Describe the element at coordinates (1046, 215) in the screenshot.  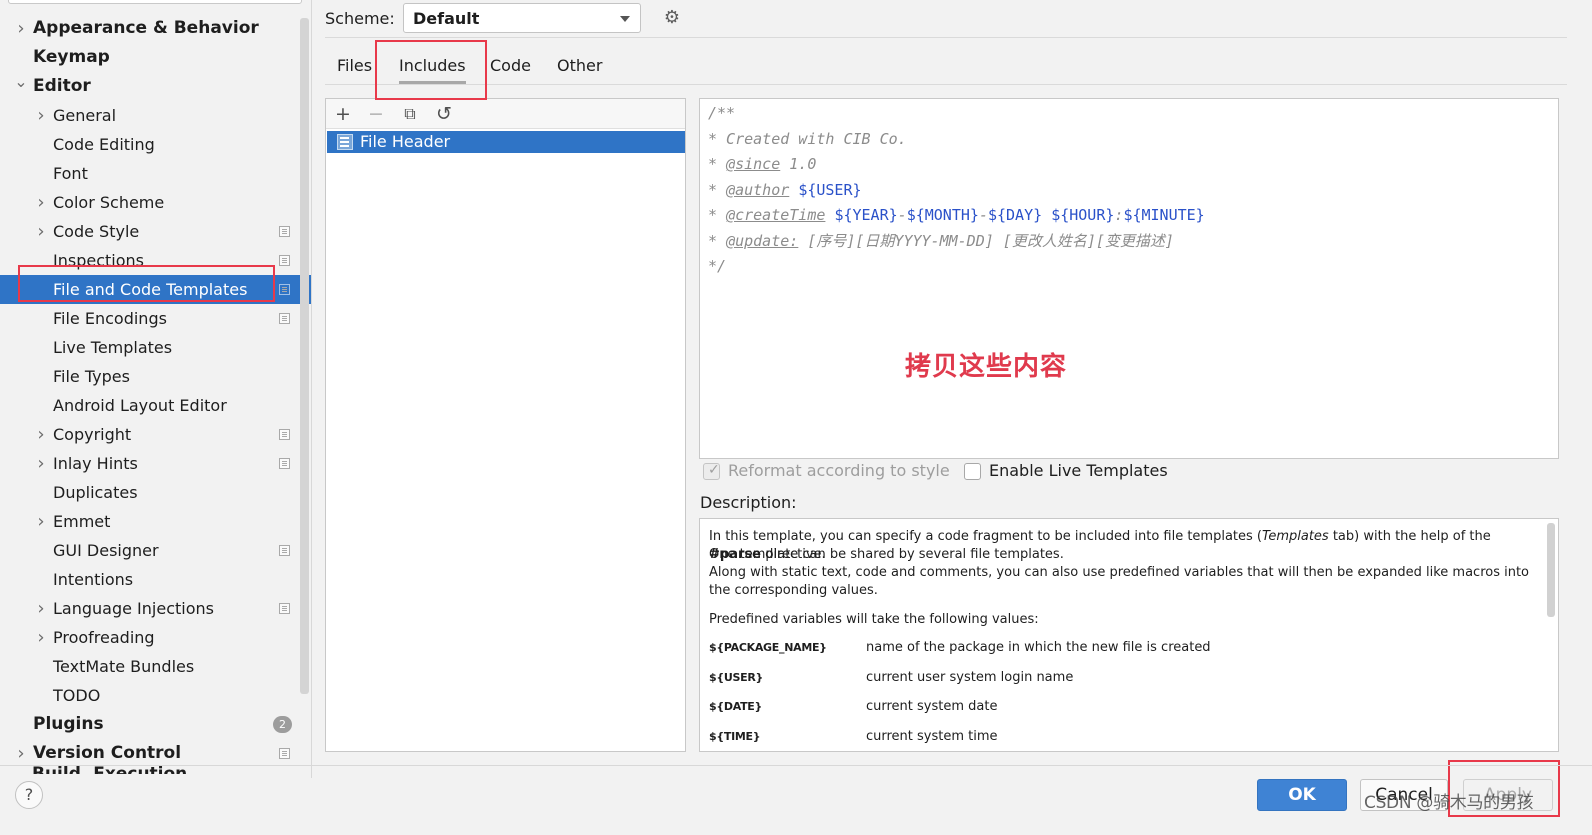
I see `comment-text` at that location.